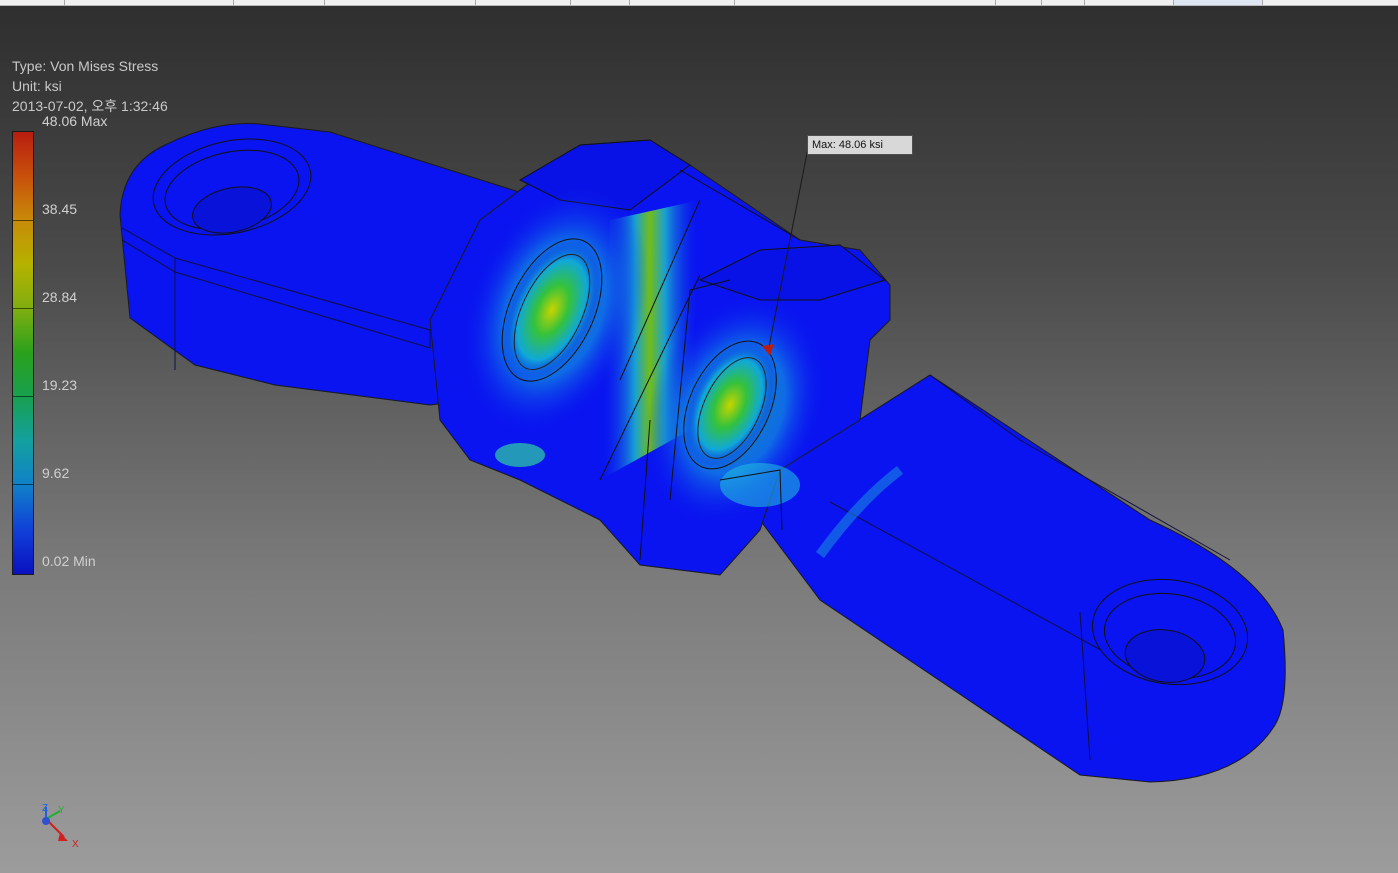  What do you see at coordinates (61, 810) in the screenshot?
I see `triad-y-label: Y` at bounding box center [61, 810].